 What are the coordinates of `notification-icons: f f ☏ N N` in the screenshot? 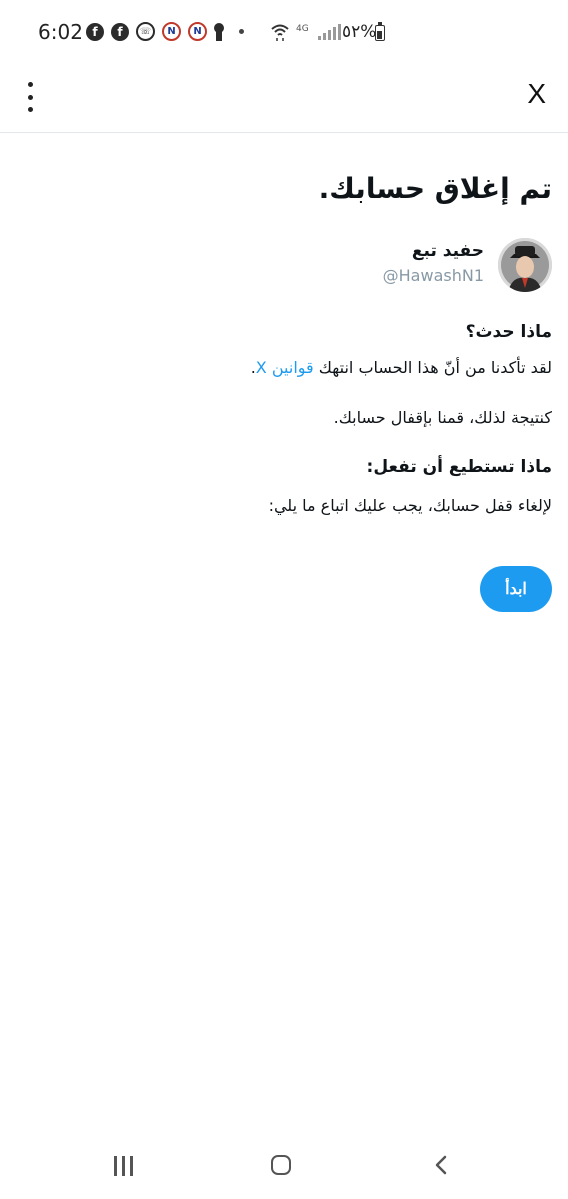 It's located at (165, 31).